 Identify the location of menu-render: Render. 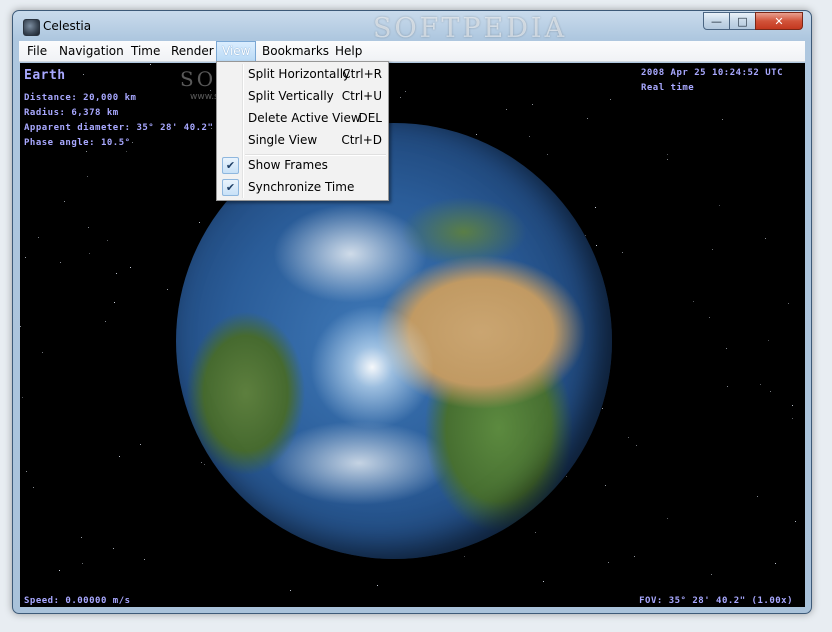
(192, 51).